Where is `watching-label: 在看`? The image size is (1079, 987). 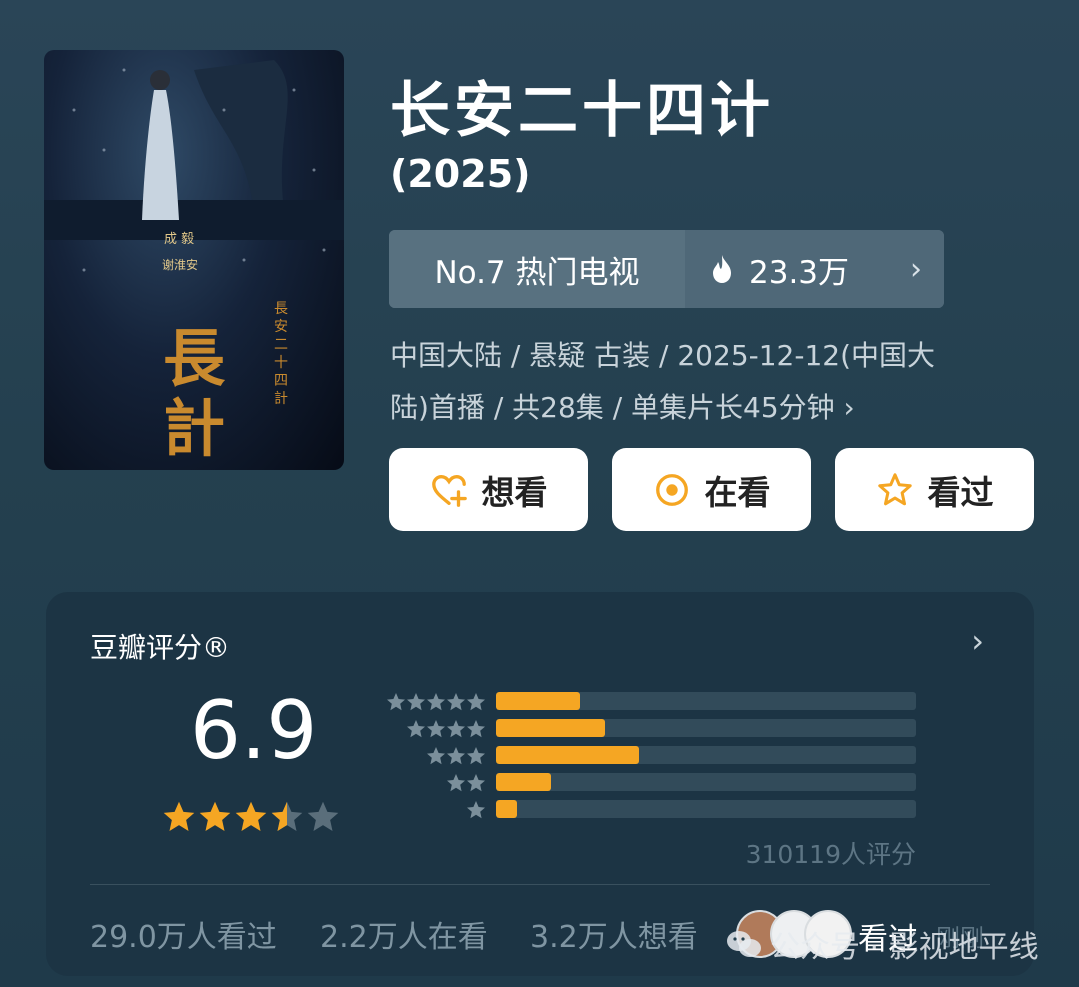
watching-label: 在看 is located at coordinates (737, 492).